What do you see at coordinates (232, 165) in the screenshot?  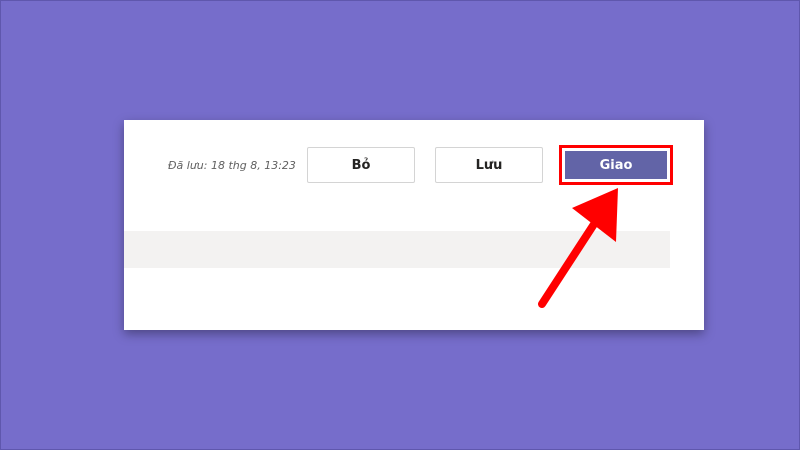 I see `saved-status-text: Đã lưu: 18 thg 8, 13:23` at bounding box center [232, 165].